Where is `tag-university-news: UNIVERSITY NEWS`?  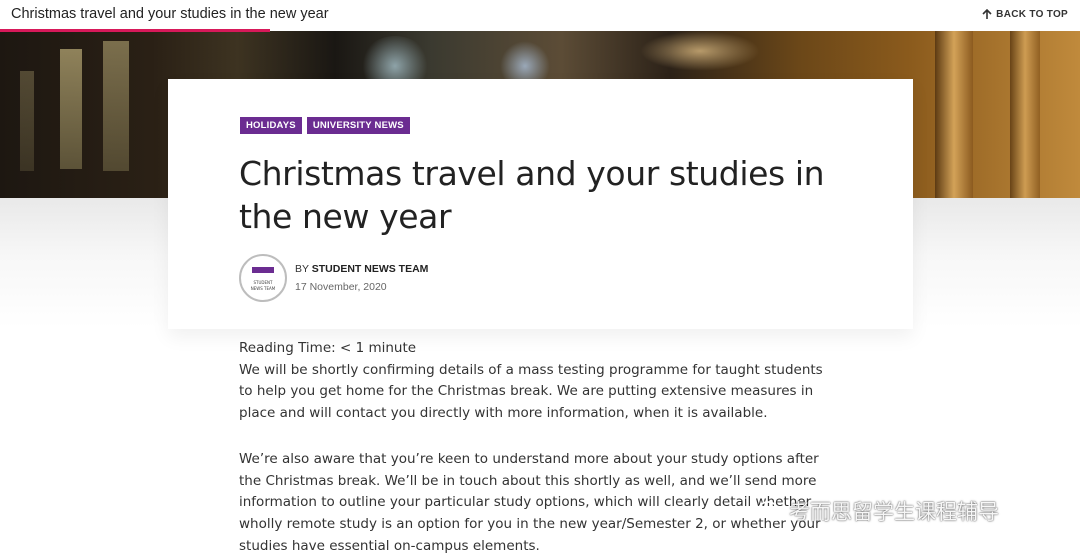 tag-university-news: UNIVERSITY NEWS is located at coordinates (358, 125).